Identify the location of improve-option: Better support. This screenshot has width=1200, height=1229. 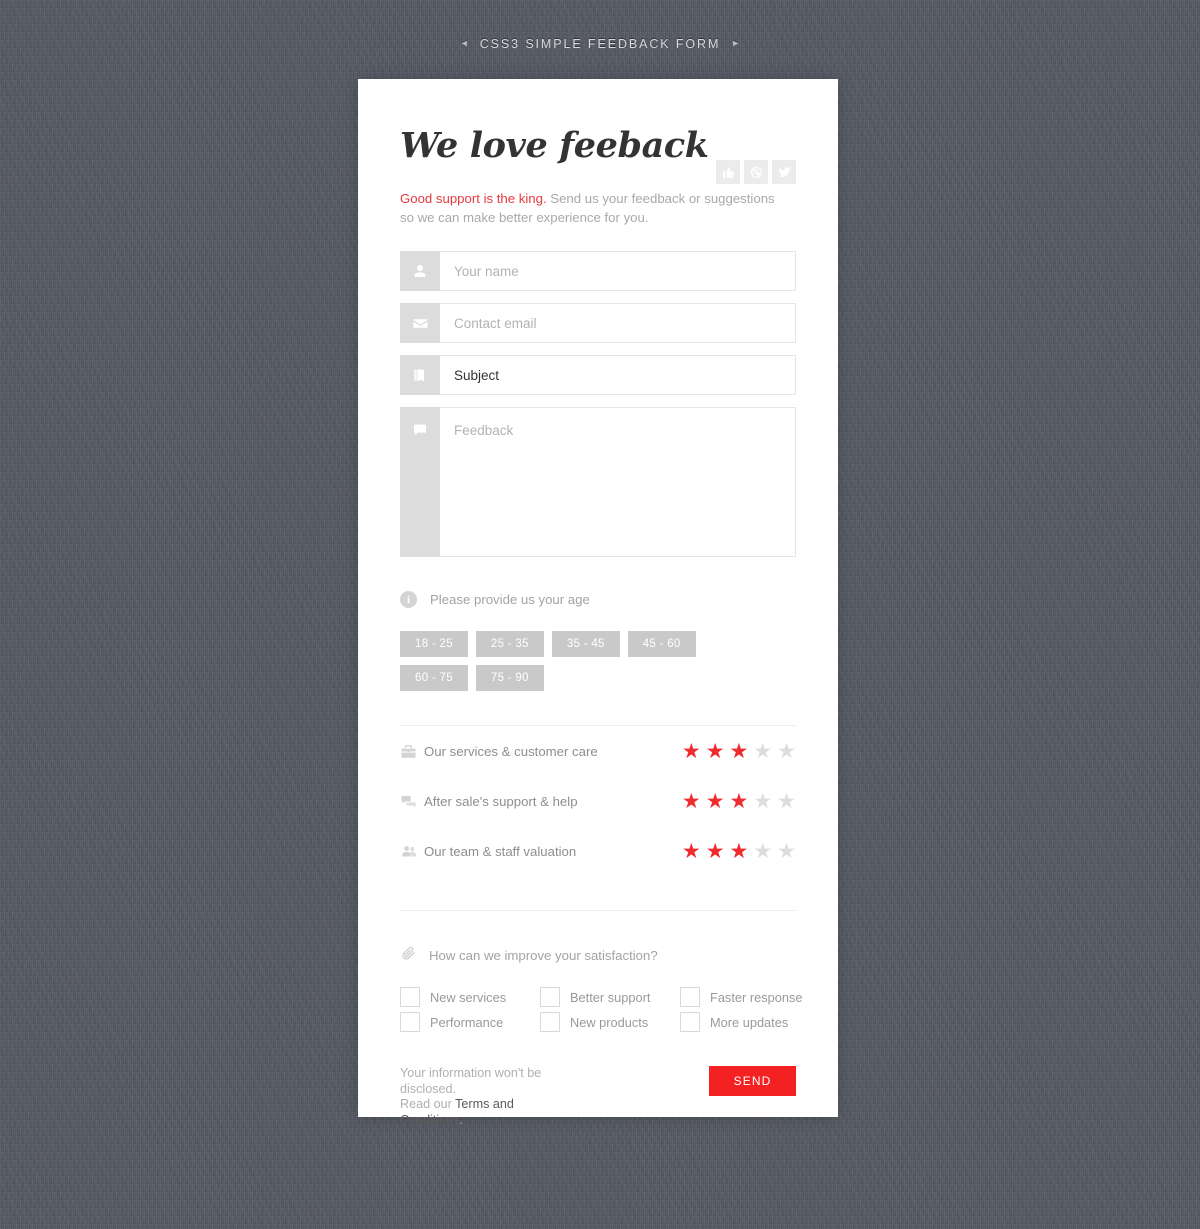
(610, 997).